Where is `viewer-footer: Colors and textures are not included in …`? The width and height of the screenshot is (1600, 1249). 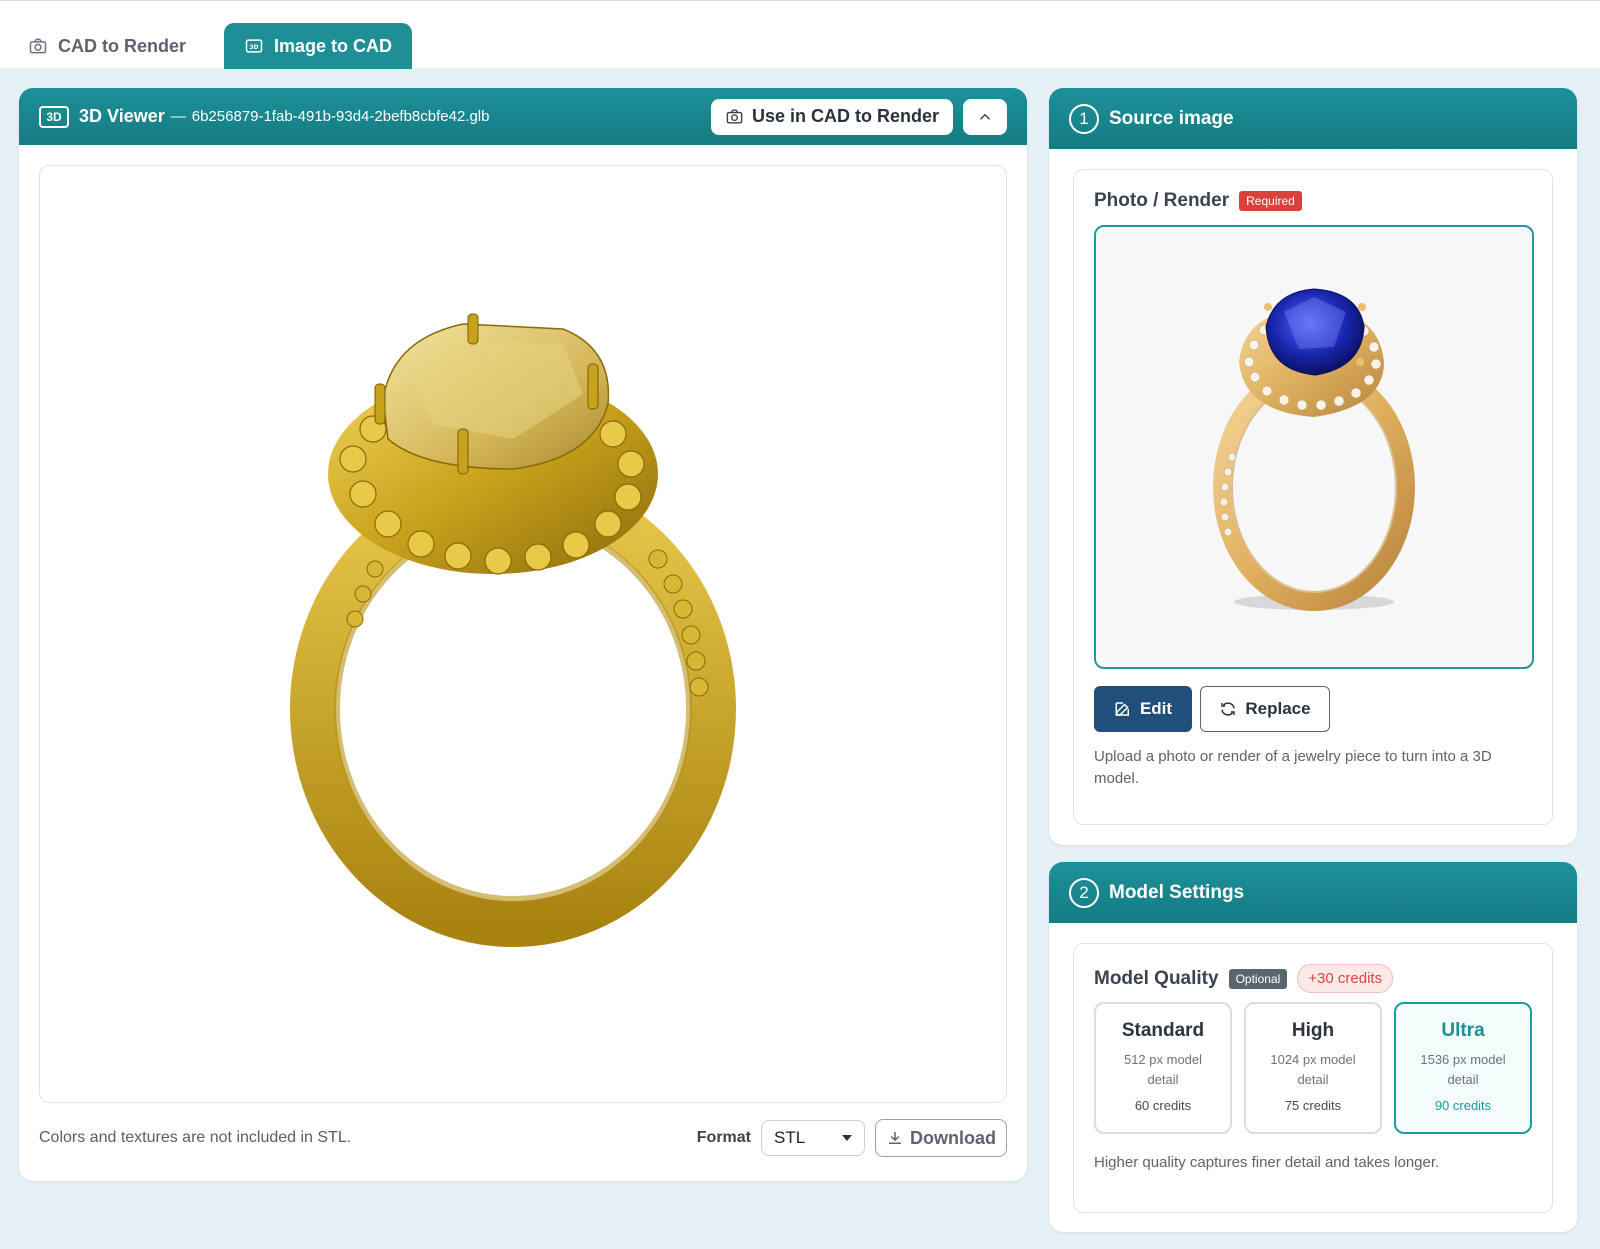
viewer-footer: Colors and textures are not included in … is located at coordinates (523, 1138).